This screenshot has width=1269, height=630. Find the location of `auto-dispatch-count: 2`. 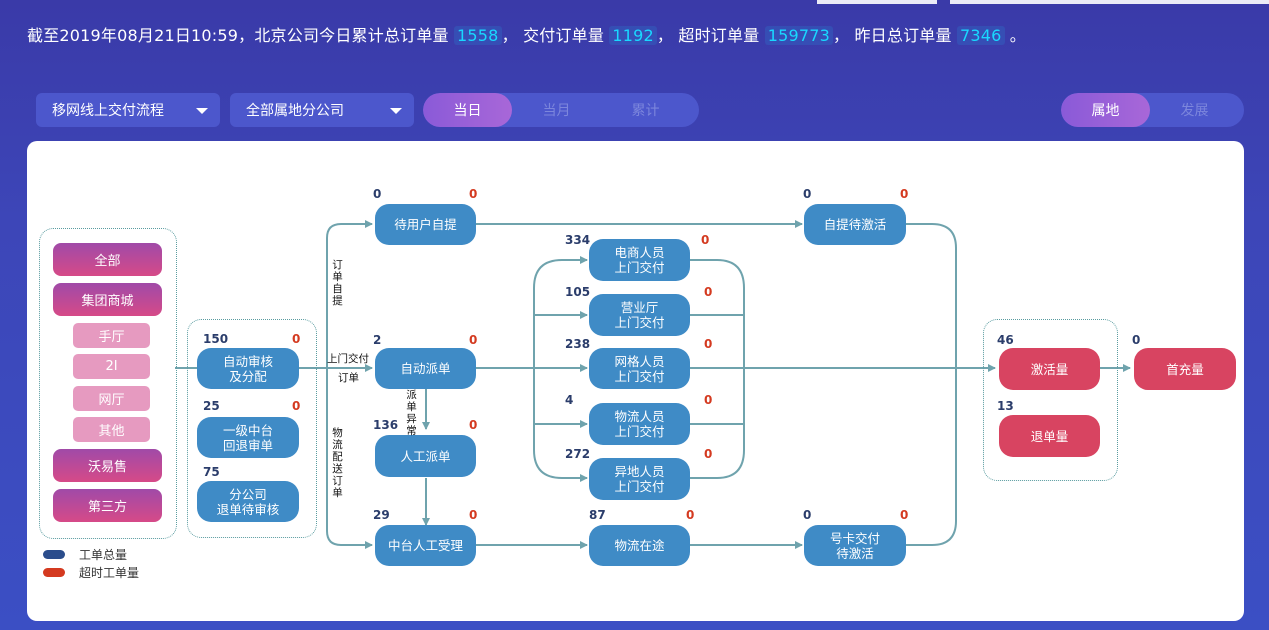

auto-dispatch-count: 2 is located at coordinates (377, 340).